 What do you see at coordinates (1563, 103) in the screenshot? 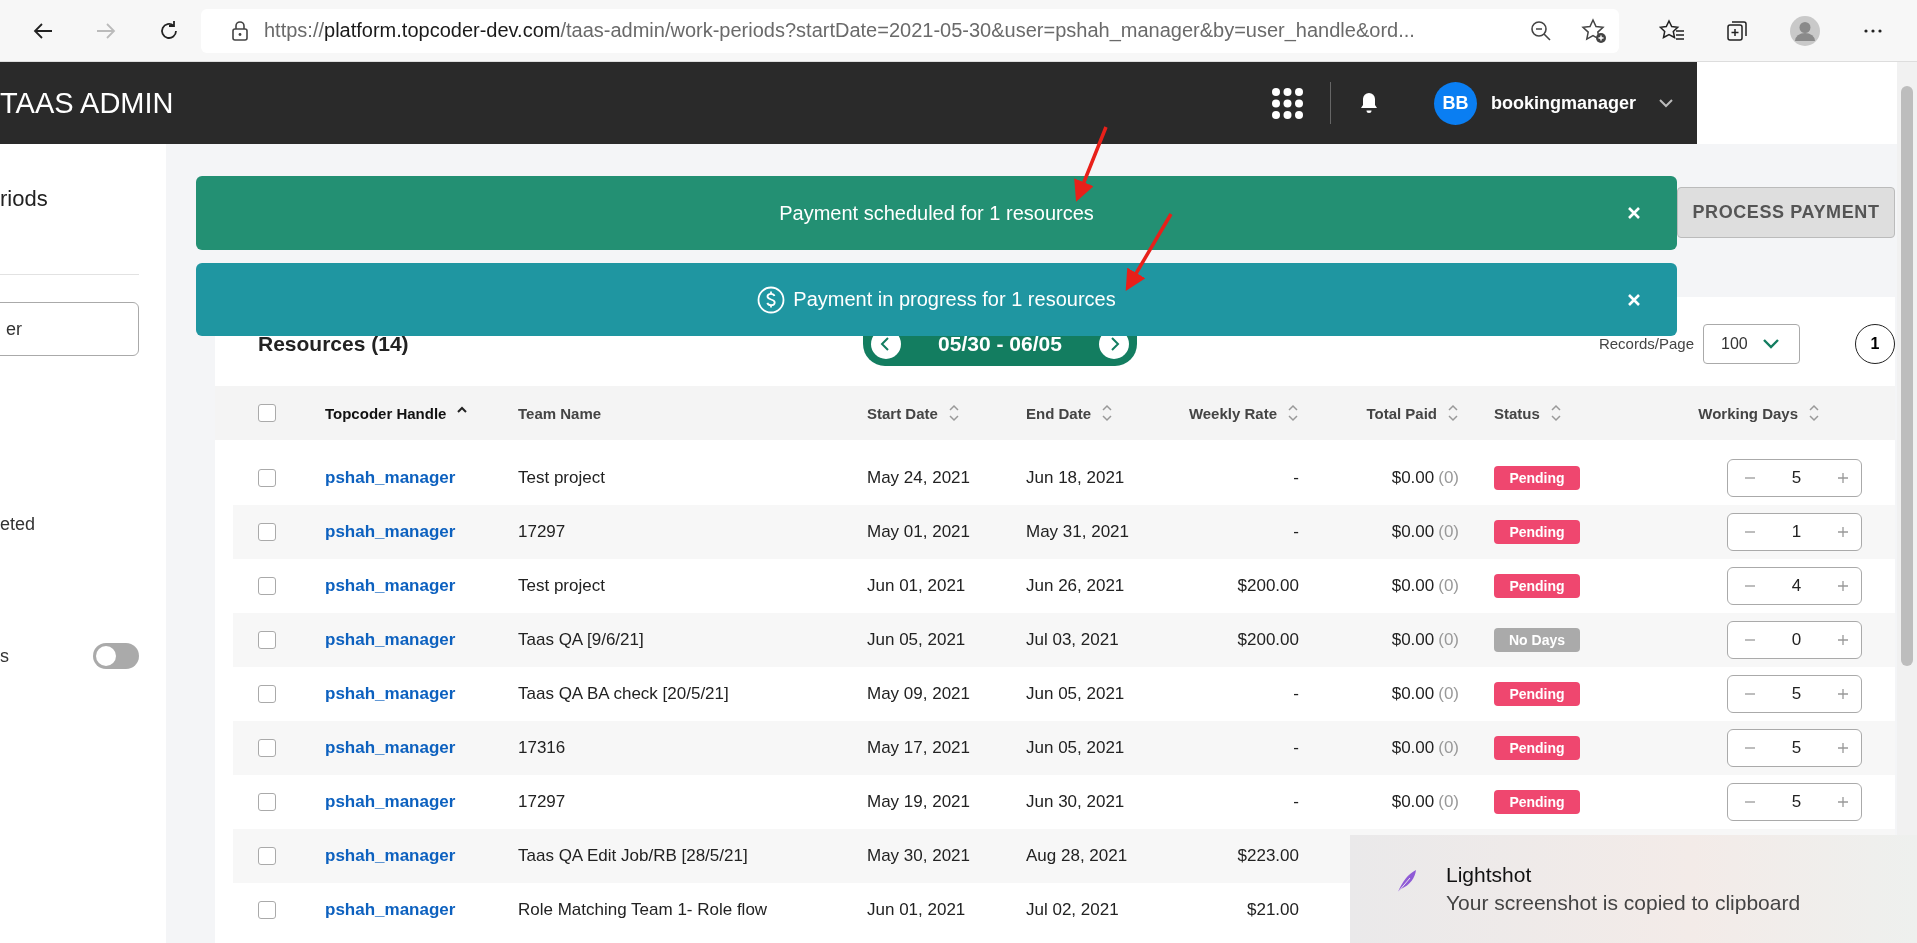
I see `user-name: bookingmanager` at bounding box center [1563, 103].